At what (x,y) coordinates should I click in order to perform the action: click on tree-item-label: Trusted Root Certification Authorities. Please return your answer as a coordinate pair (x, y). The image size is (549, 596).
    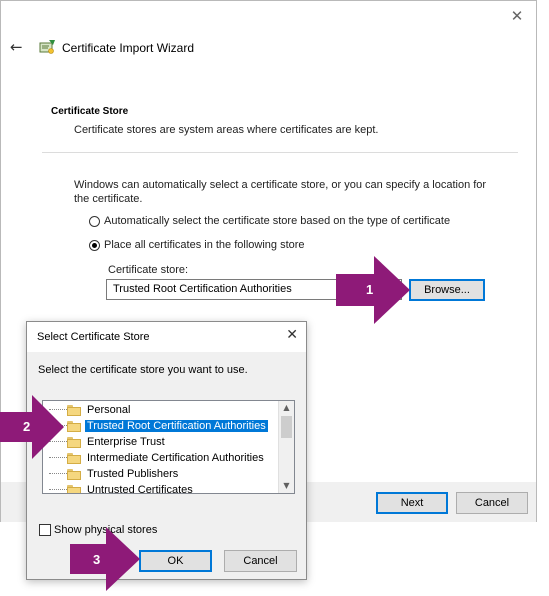
    Looking at the image, I should click on (176, 426).